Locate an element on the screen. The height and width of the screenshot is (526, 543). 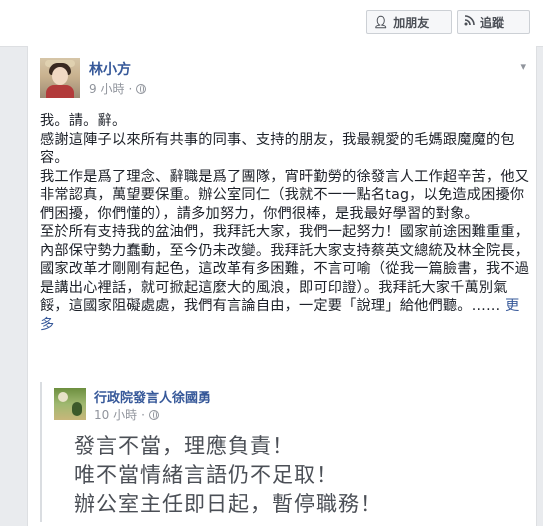
shared-author-name: 行政院發言人徐國勇 is located at coordinates (152, 396).